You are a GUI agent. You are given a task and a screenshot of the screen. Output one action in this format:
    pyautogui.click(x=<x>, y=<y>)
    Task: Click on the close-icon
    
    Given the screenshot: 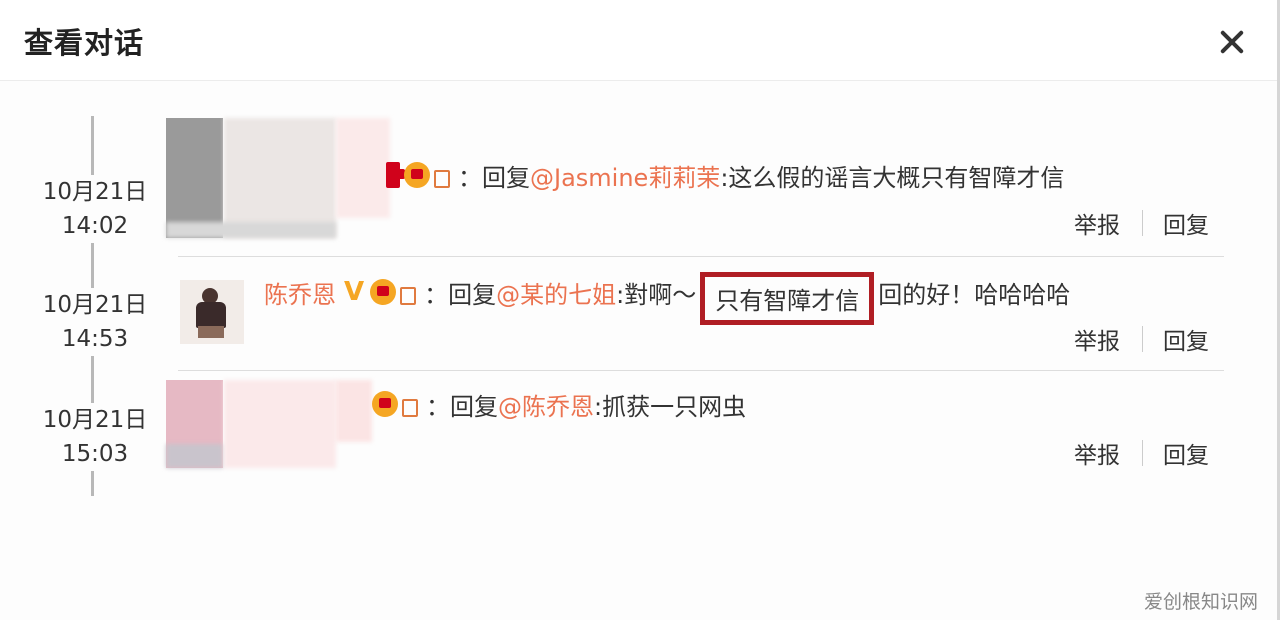 What is the action you would take?
    pyautogui.click(x=1232, y=42)
    